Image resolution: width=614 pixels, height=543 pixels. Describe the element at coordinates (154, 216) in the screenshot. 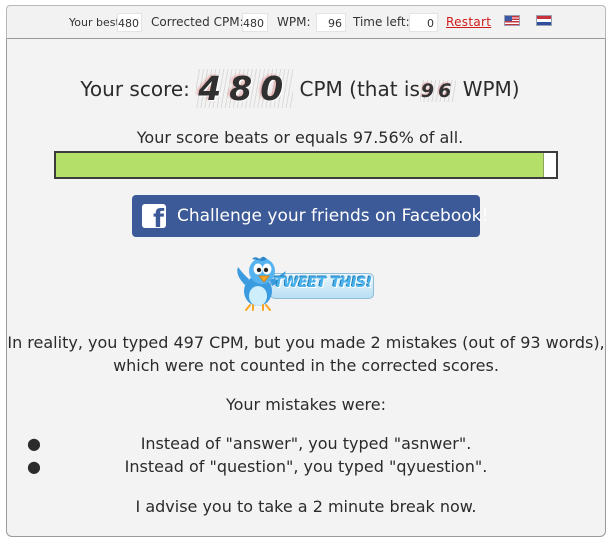

I see `facebook-icon: f` at that location.